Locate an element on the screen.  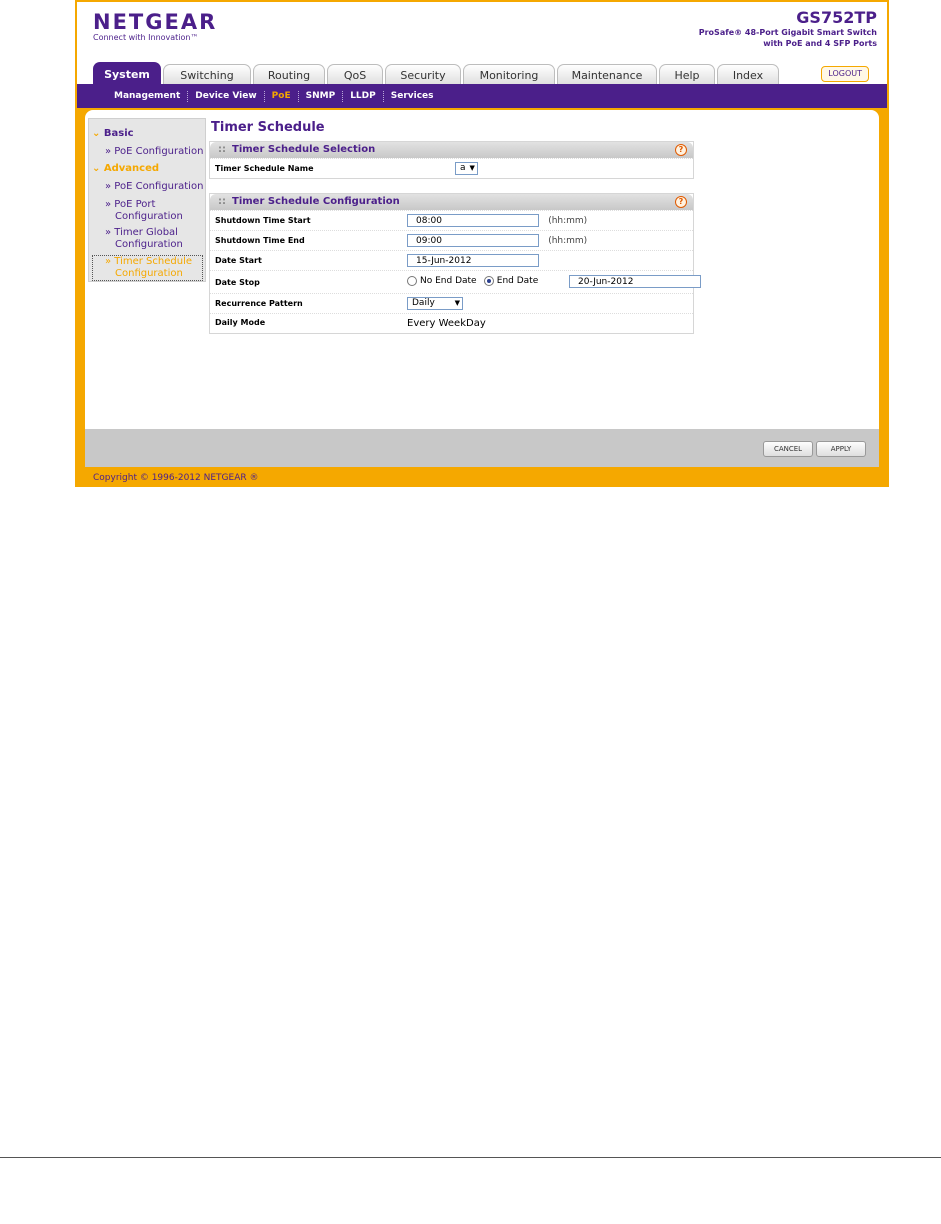
tab-monitoring: Monitoring is located at coordinates (509, 75).